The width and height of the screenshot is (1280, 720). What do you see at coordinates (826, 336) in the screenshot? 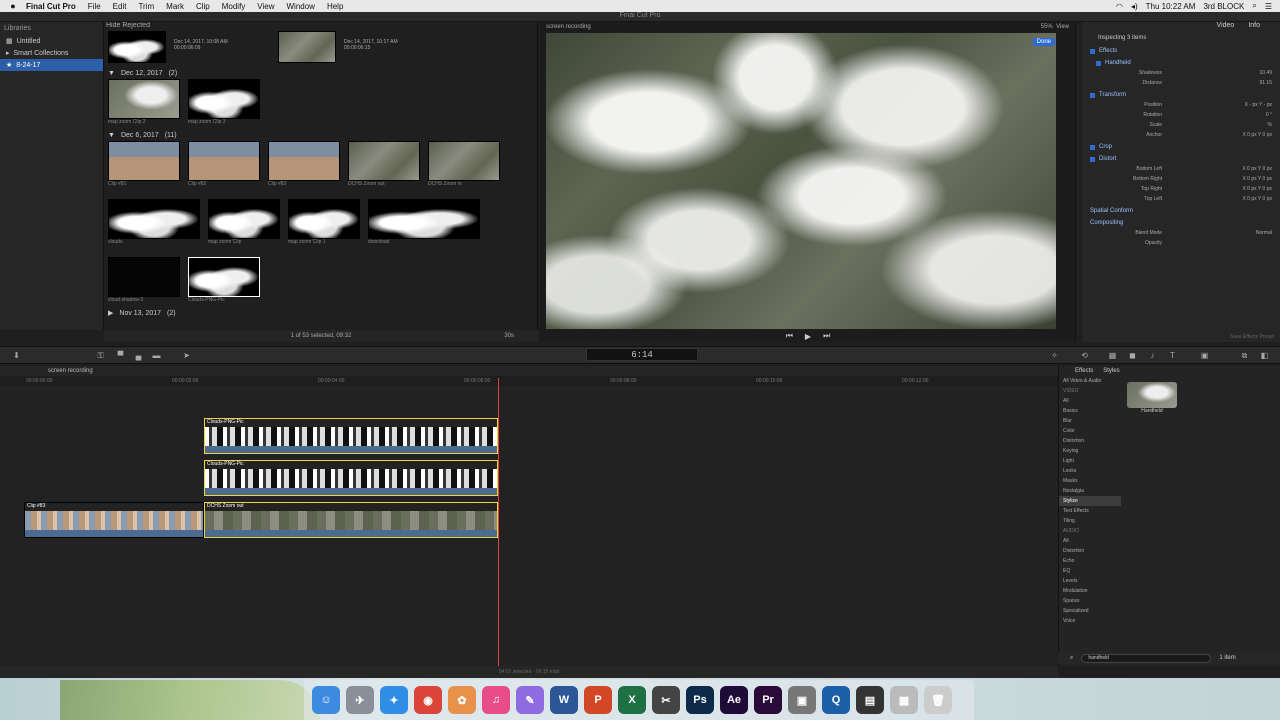
I see `next-frame-icon: ⏭` at bounding box center [826, 336].